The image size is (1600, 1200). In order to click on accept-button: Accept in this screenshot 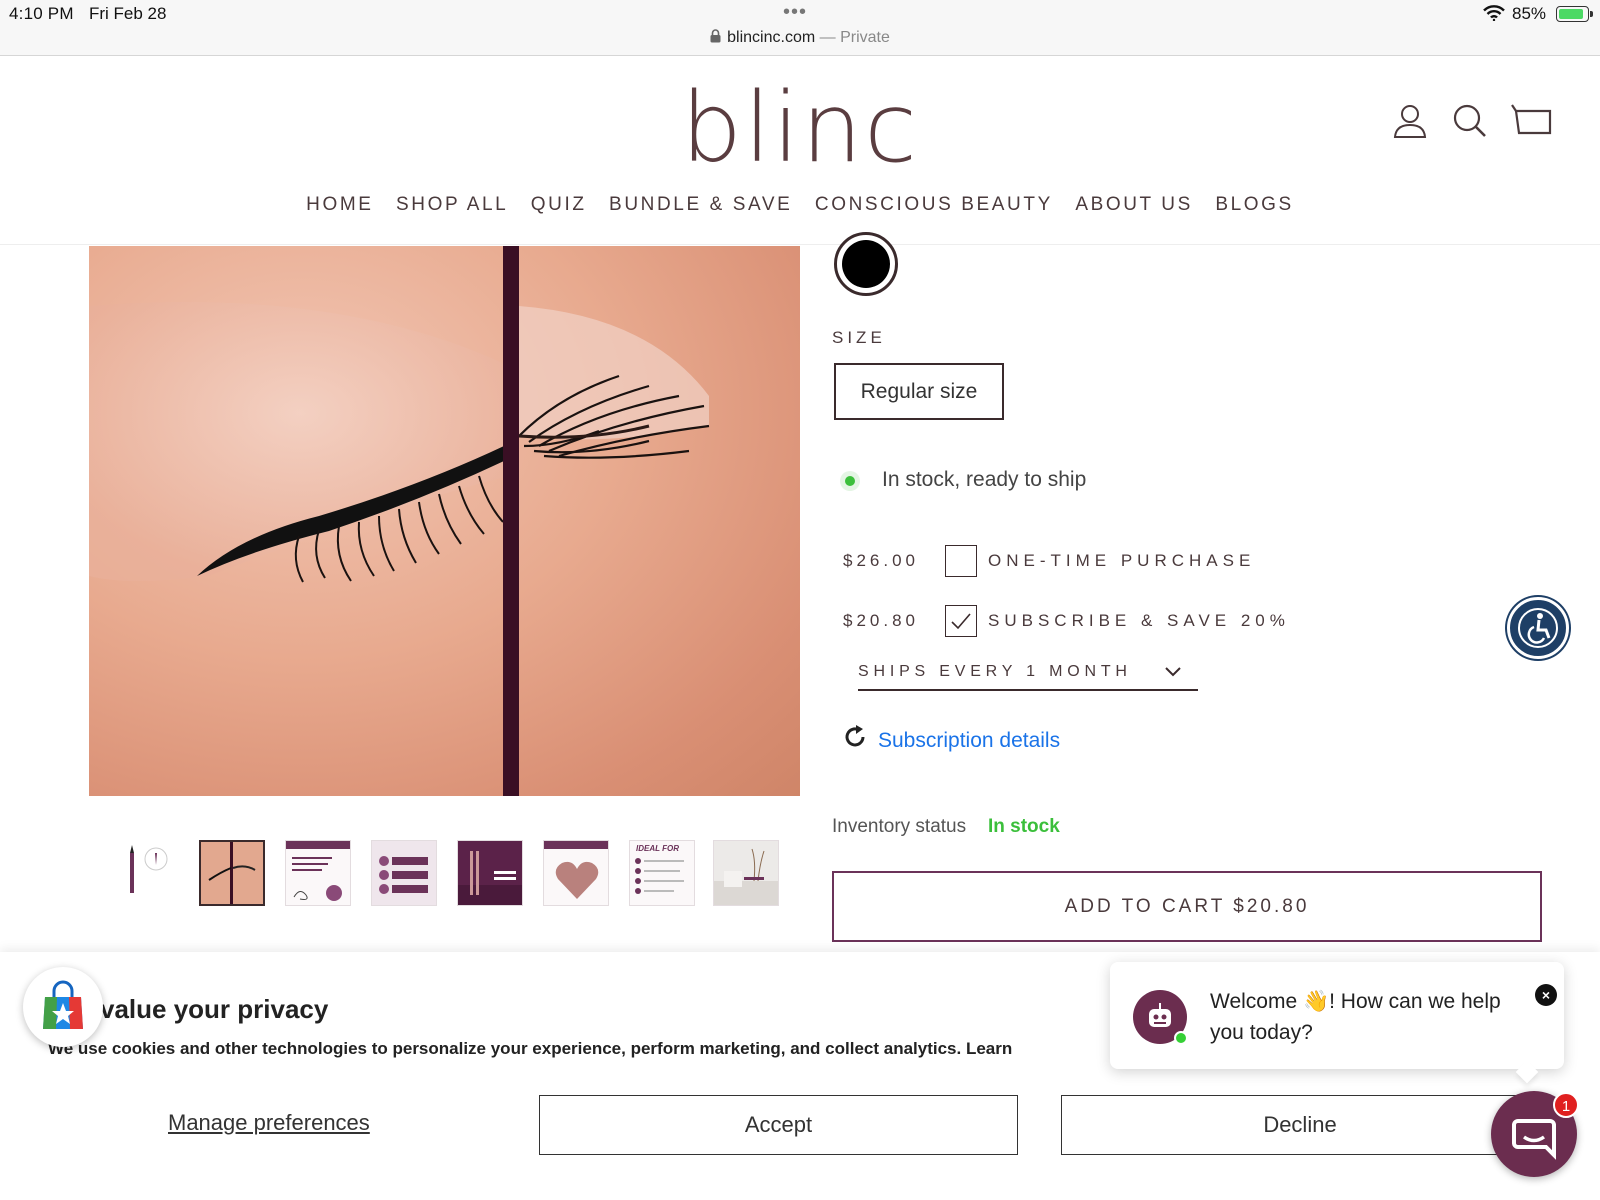, I will do `click(778, 1125)`.